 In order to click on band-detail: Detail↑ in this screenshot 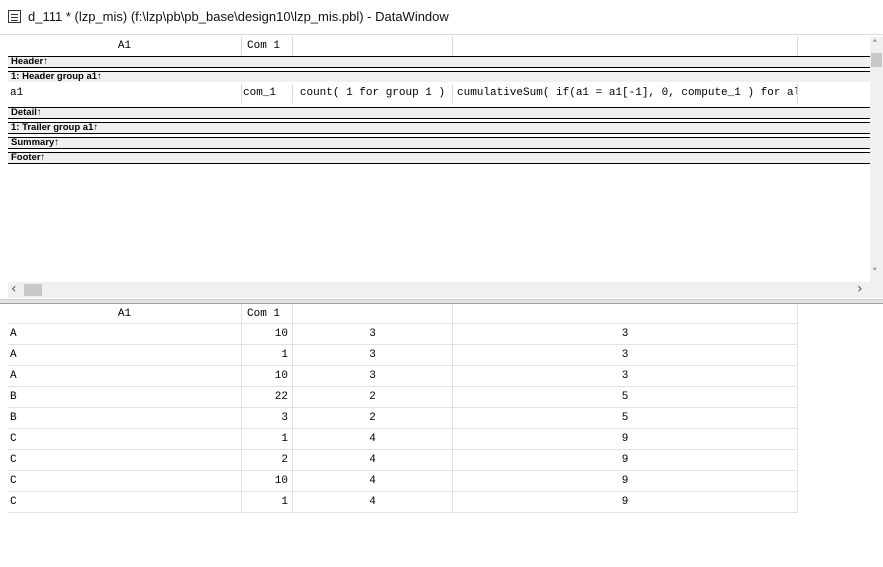, I will do `click(439, 112)`.